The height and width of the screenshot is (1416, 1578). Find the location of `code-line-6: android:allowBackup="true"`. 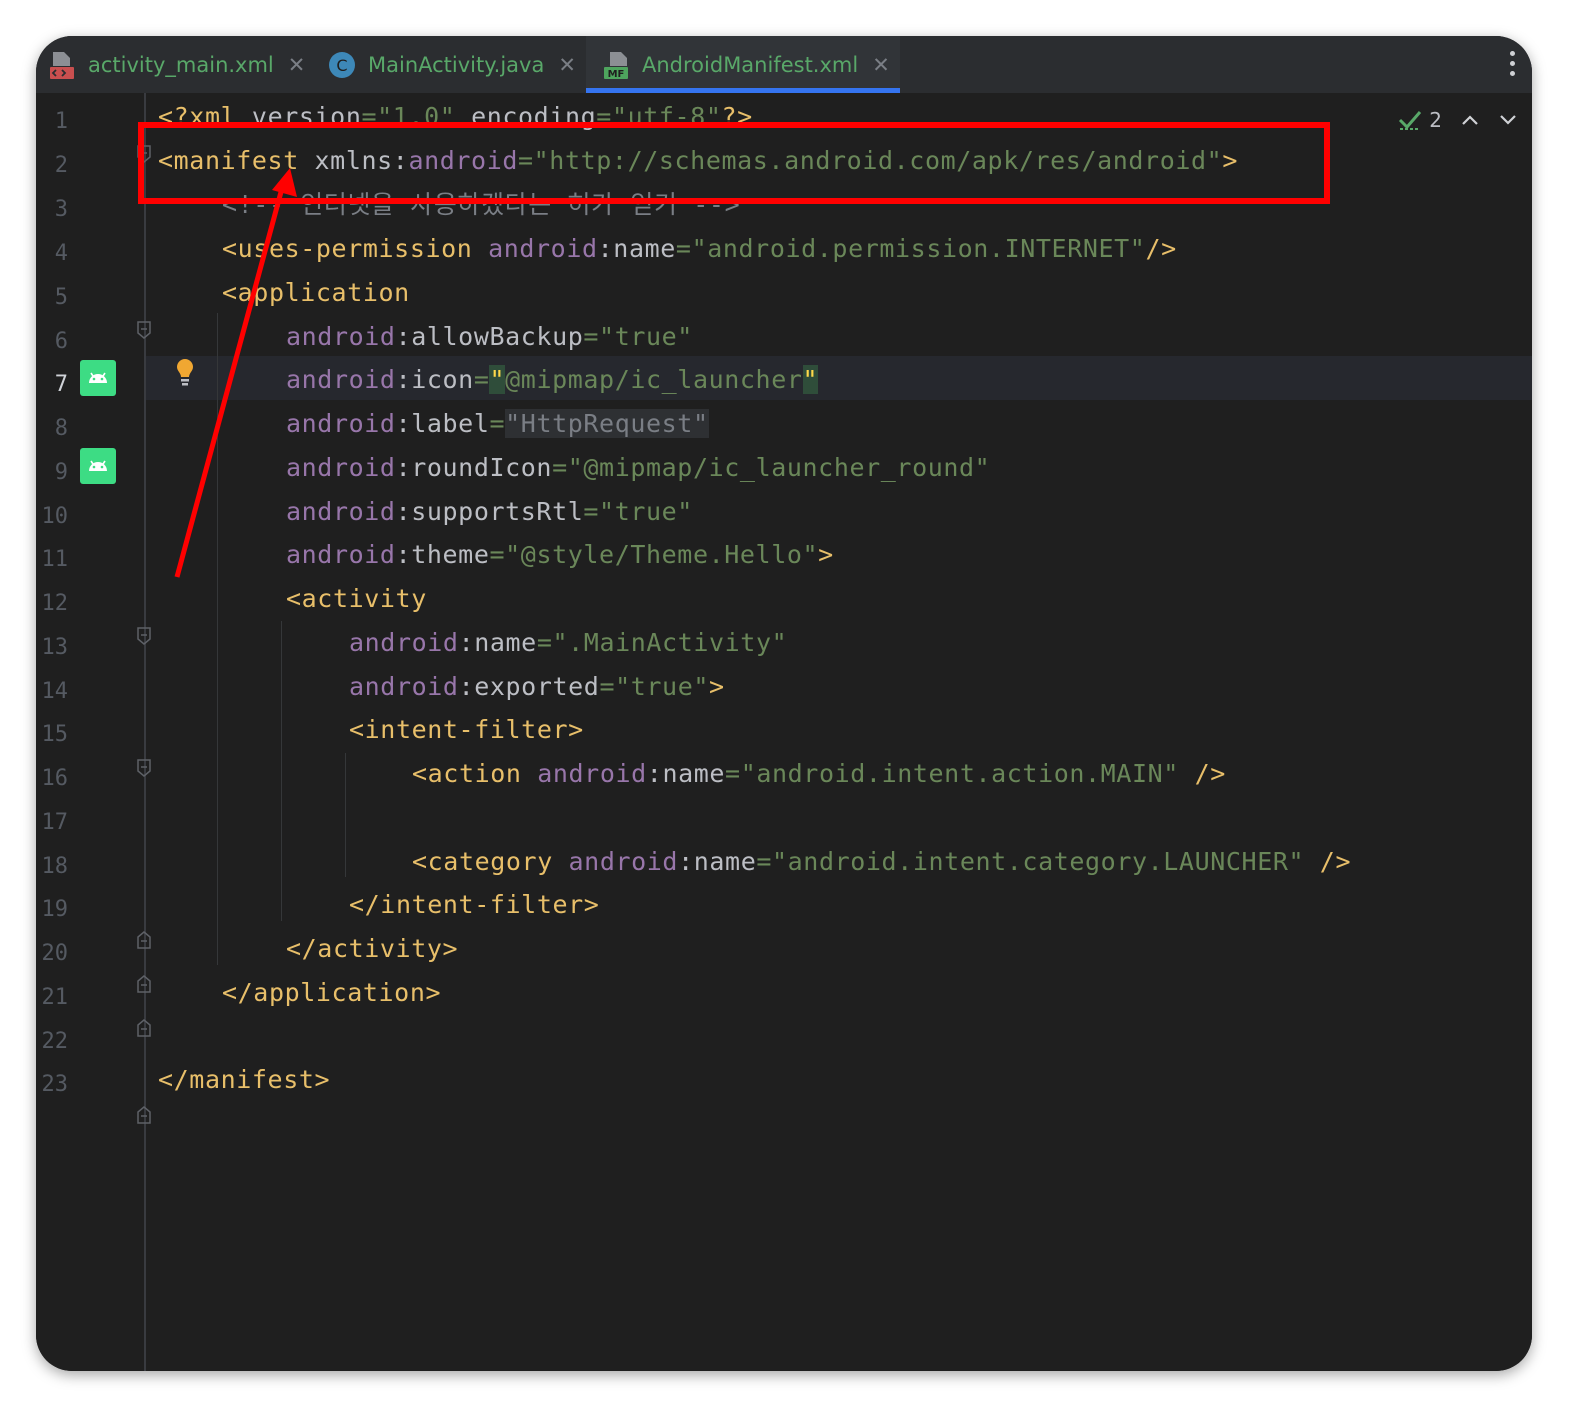

code-line-6: android:allowBackup="true" is located at coordinates (489, 337).